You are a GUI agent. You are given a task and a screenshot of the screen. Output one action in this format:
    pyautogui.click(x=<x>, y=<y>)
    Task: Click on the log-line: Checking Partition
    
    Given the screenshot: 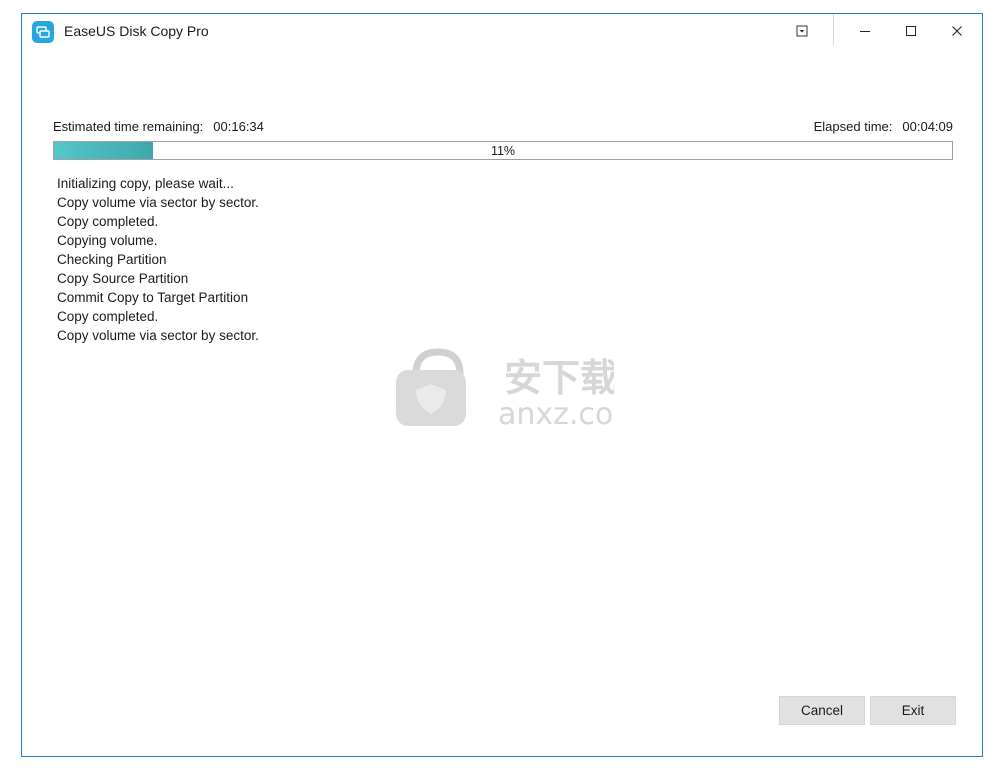 What is the action you would take?
    pyautogui.click(x=112, y=259)
    